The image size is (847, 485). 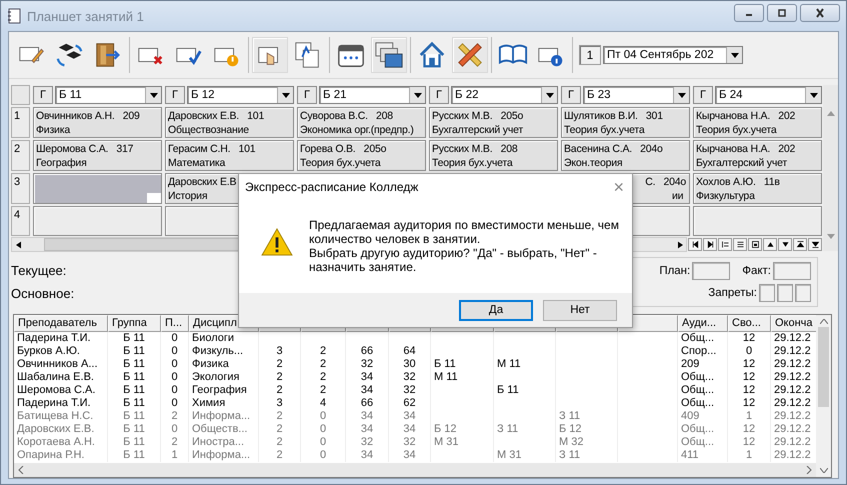 What do you see at coordinates (240, 95) in the screenshot?
I see `group-dropdown: Б 12` at bounding box center [240, 95].